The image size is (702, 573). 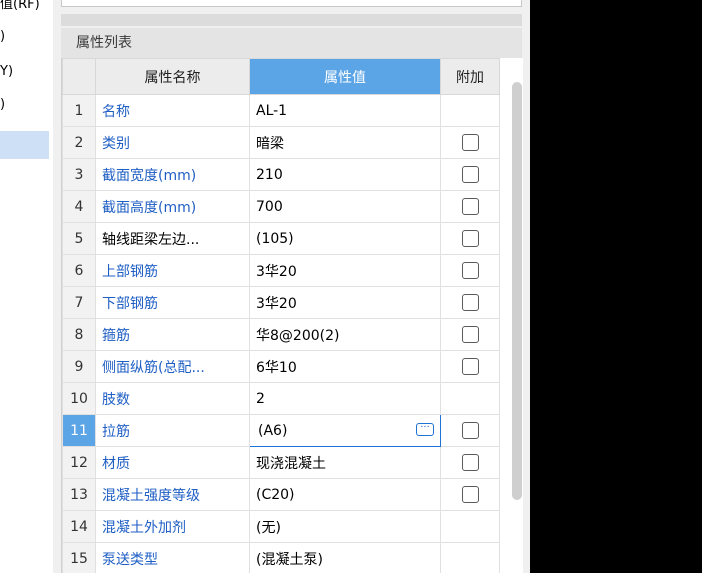 What do you see at coordinates (172, 462) in the screenshot?
I see `property-name: 材质` at bounding box center [172, 462].